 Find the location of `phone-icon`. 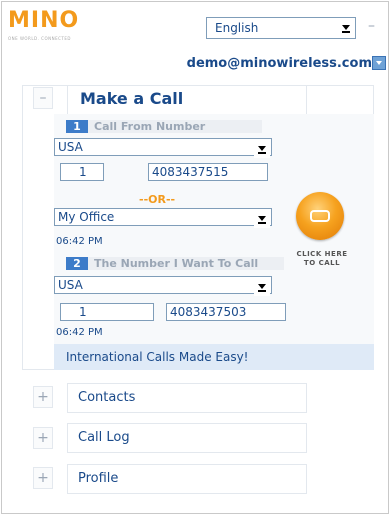

phone-icon is located at coordinates (320, 216).